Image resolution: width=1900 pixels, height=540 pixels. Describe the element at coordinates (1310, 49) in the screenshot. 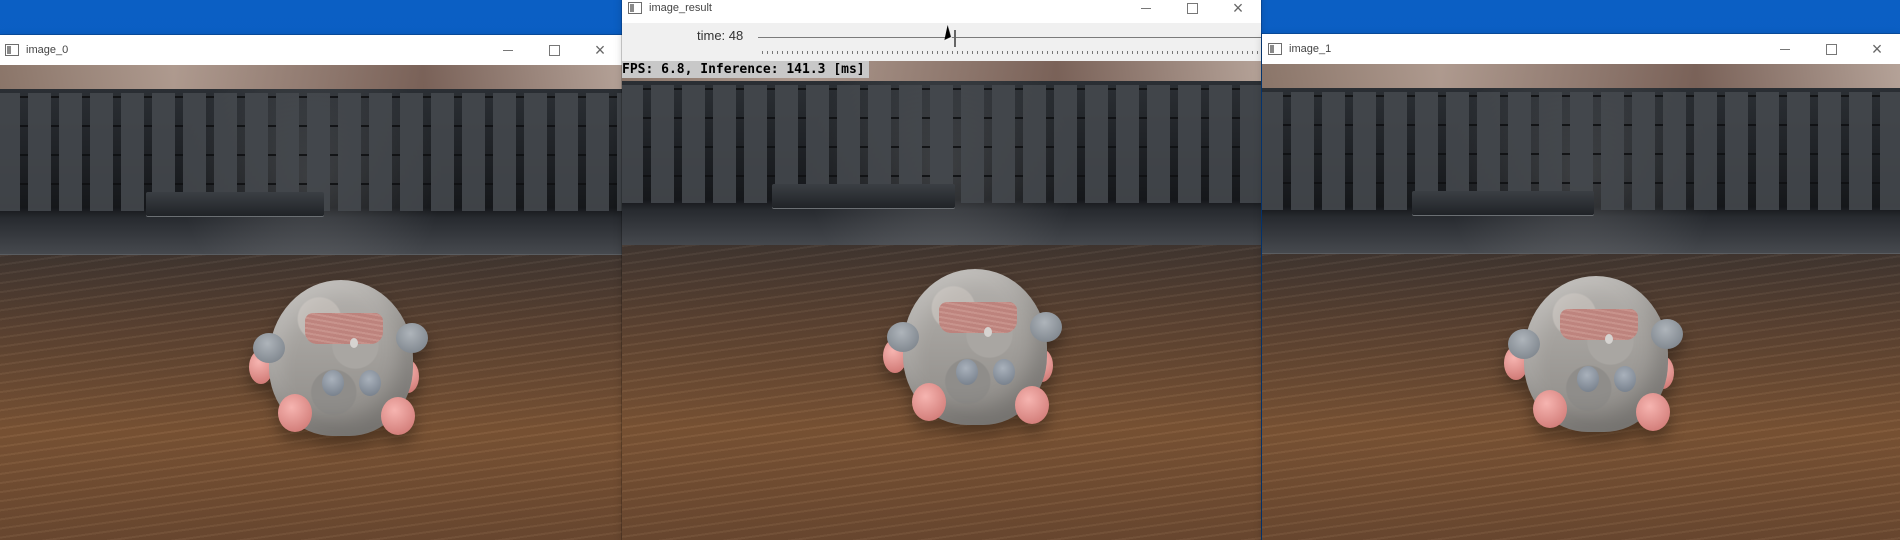

I see `image-1-title: image_1` at that location.